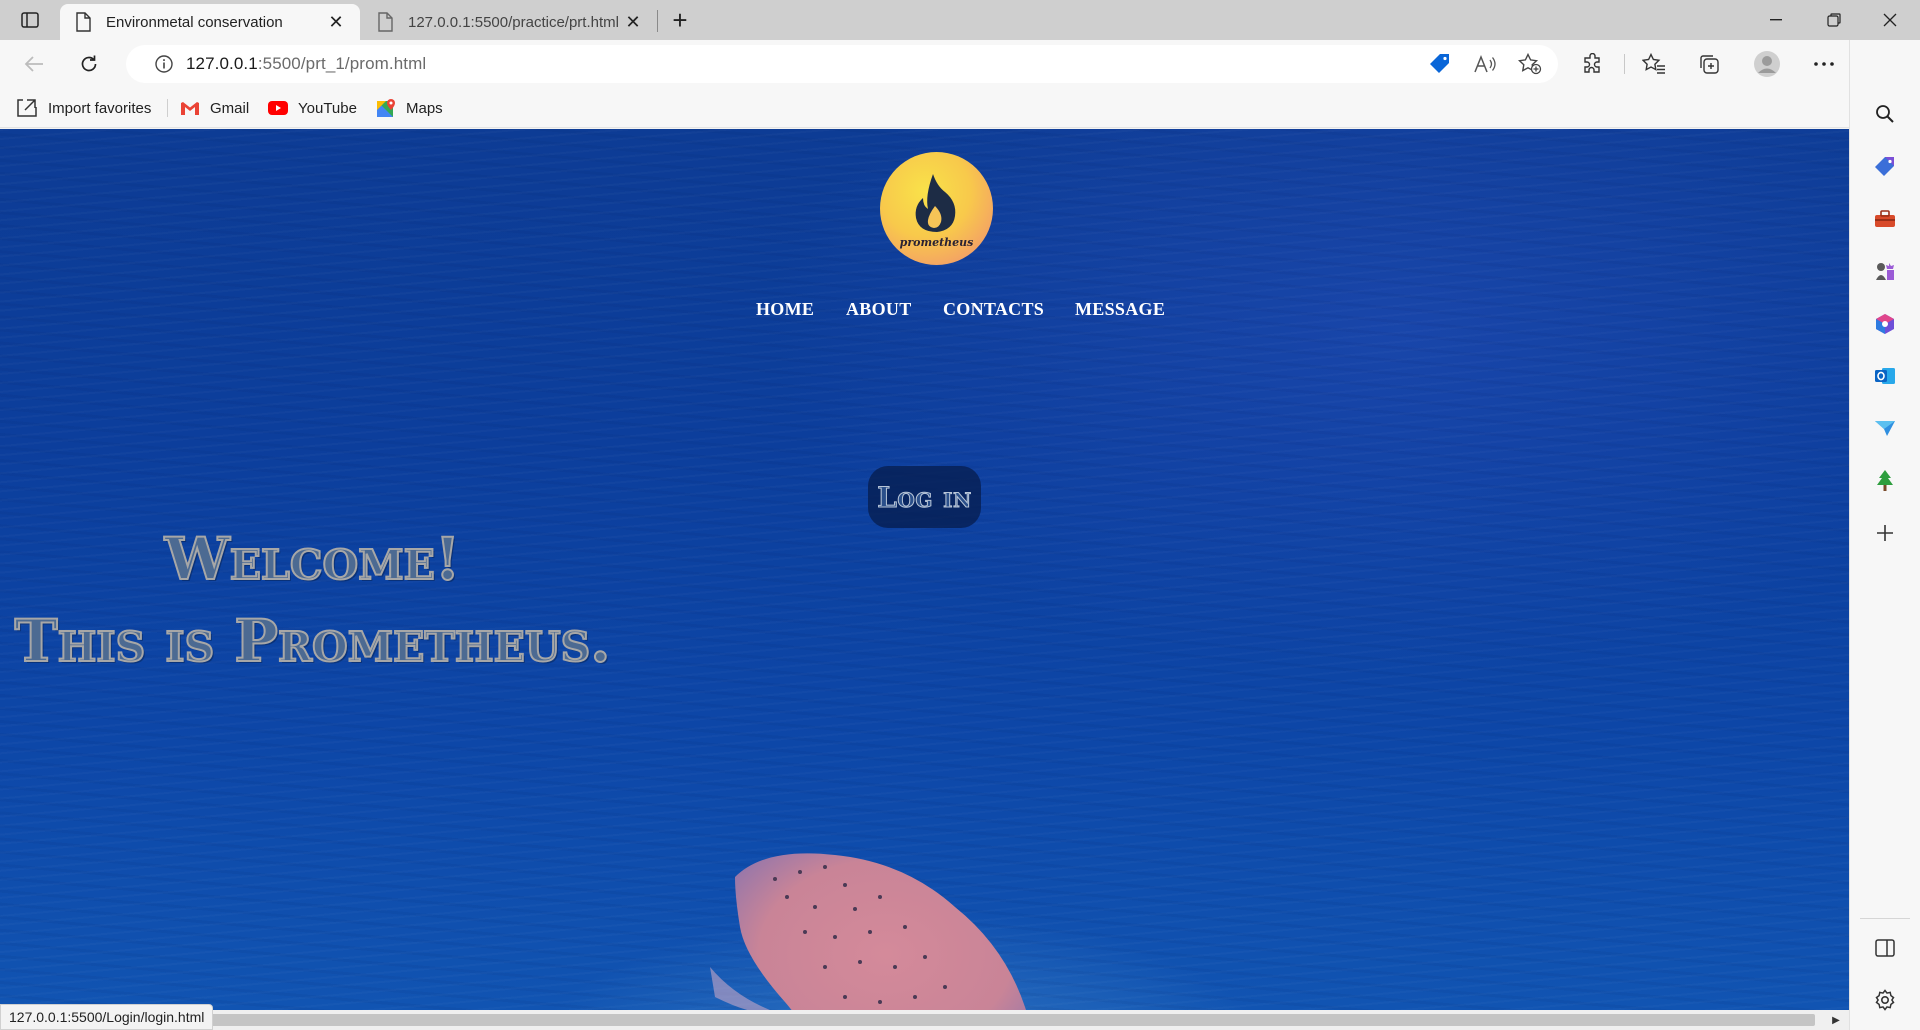 Image resolution: width=1920 pixels, height=1030 pixels. Describe the element at coordinates (785, 312) in the screenshot. I see `nav-home-link: HOME` at that location.